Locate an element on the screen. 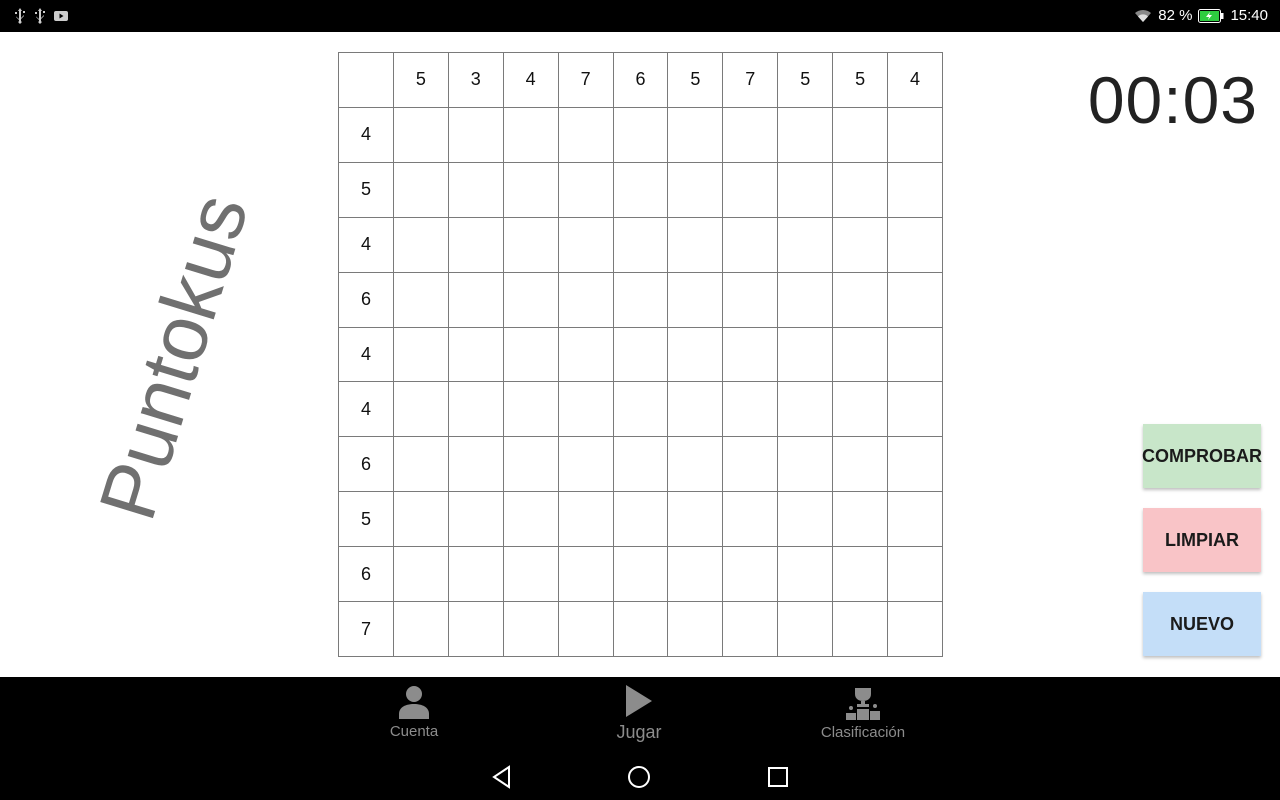  nav-item-account: Cuenta is located at coordinates (414, 712).